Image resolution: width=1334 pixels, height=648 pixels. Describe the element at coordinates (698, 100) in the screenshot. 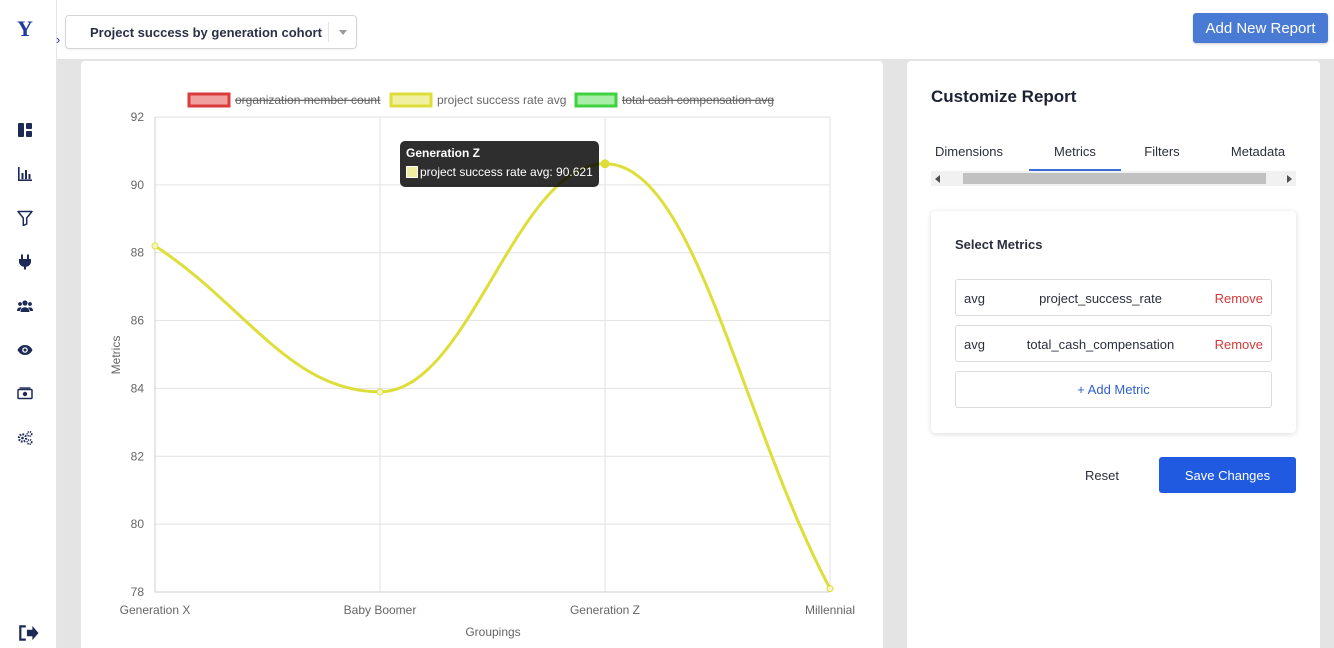

I see `legend-label: total cash compensation avg` at that location.